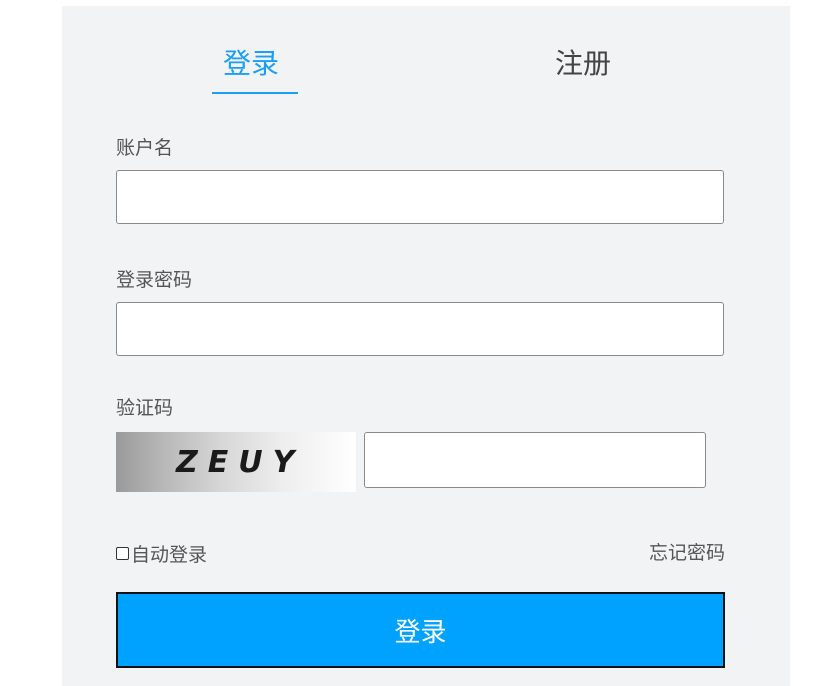 This screenshot has width=821, height=686. I want to click on captcha-label: 验证码, so click(145, 408).